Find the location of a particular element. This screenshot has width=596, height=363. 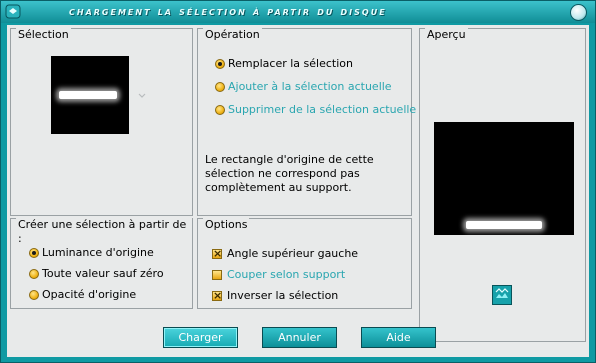

system-menu-icon is located at coordinates (13, 11).